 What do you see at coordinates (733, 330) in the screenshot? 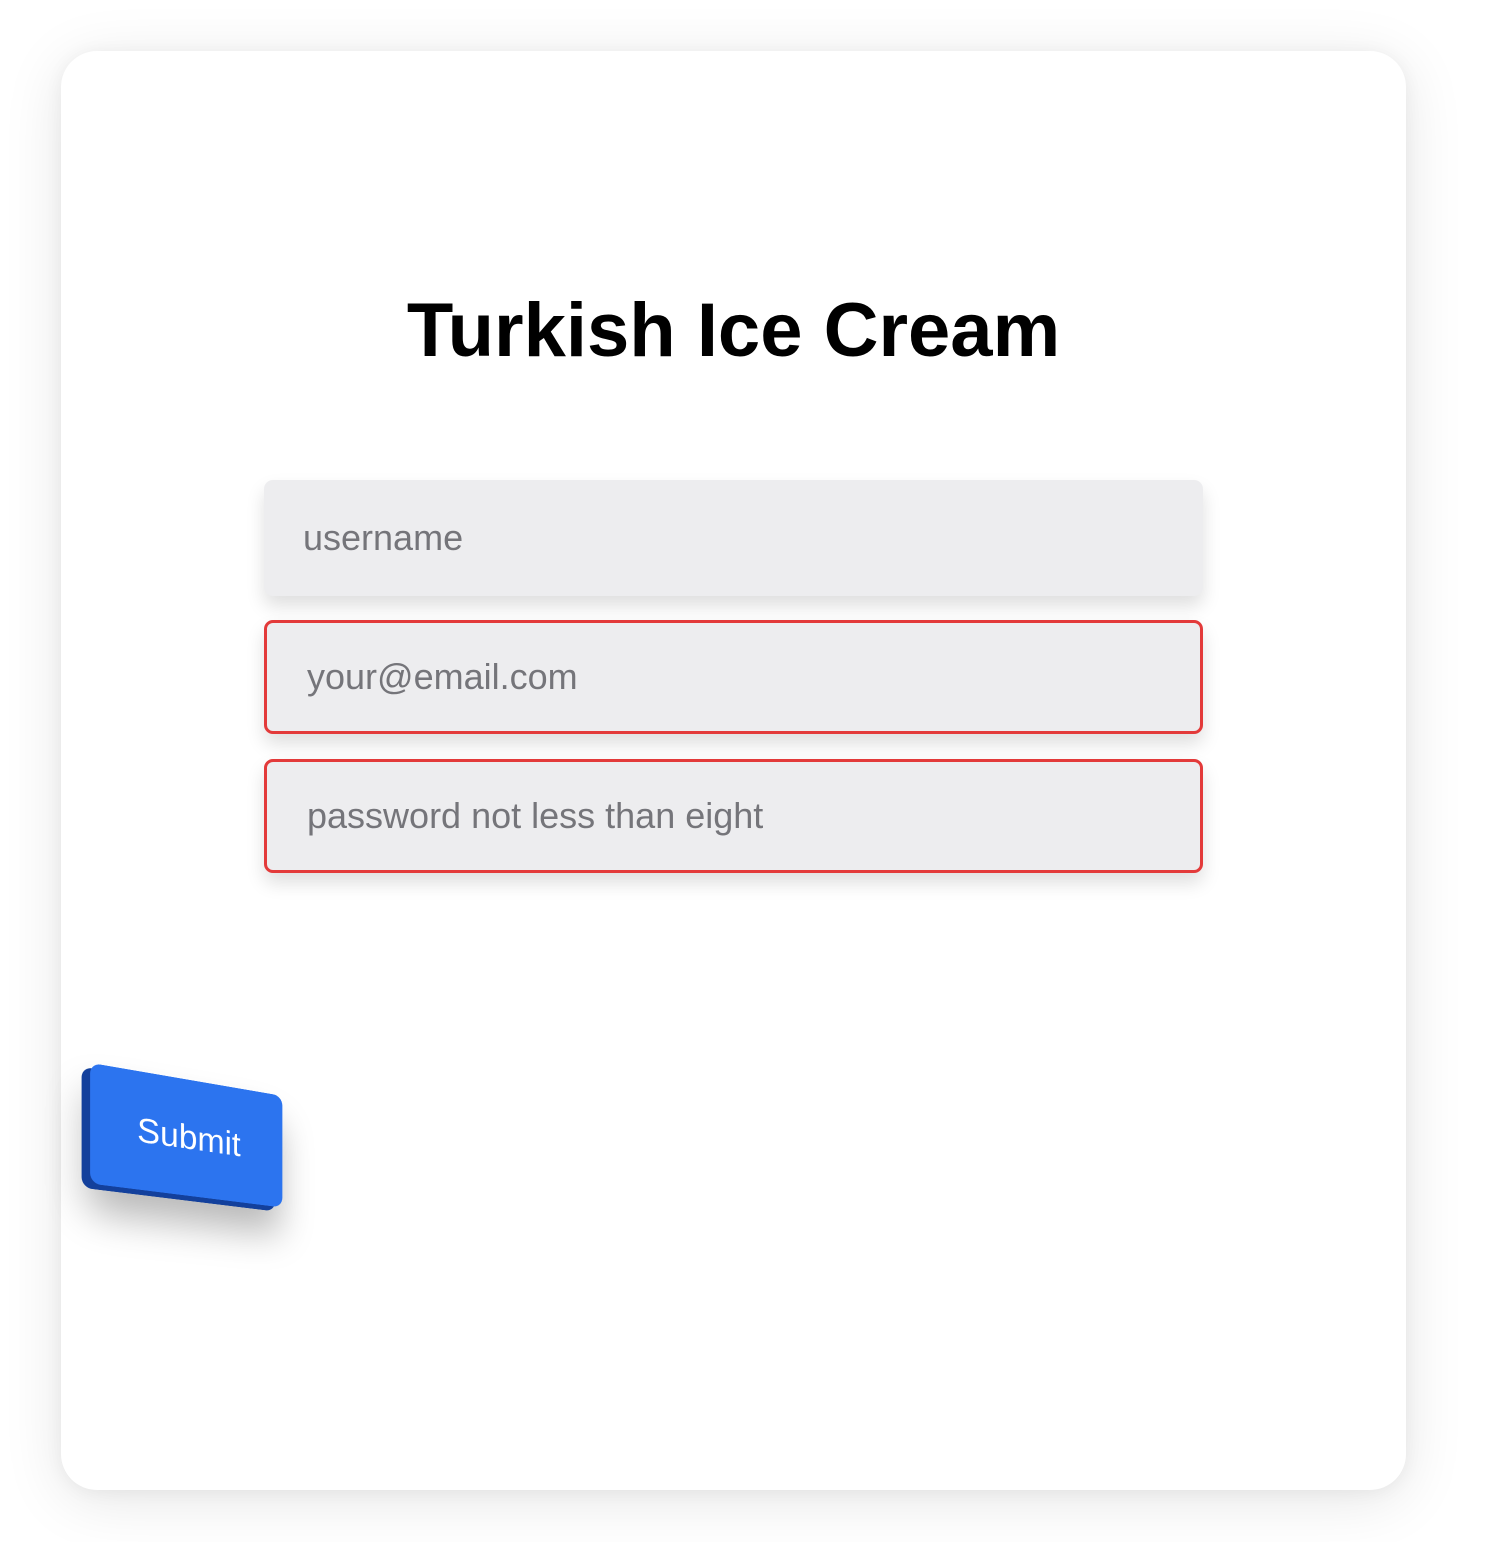
I see `page-title: Turkish Ice Cream` at bounding box center [733, 330].